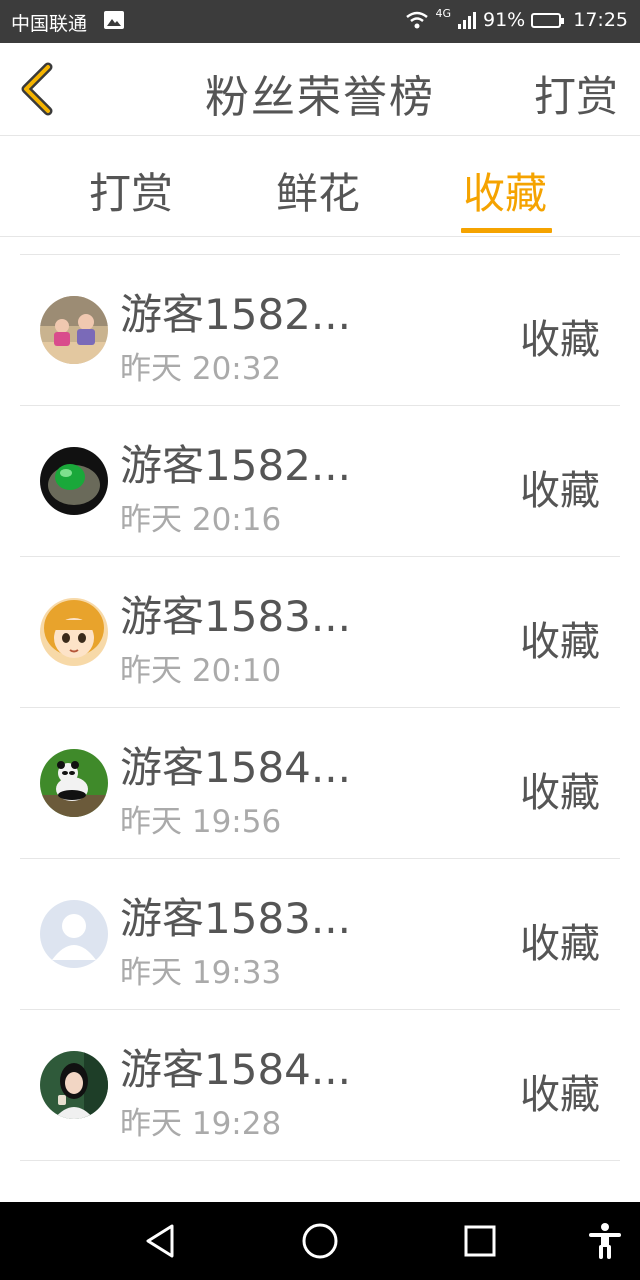  What do you see at coordinates (201, 822) in the screenshot?
I see `timestamp: 昨天 19:56` at bounding box center [201, 822].